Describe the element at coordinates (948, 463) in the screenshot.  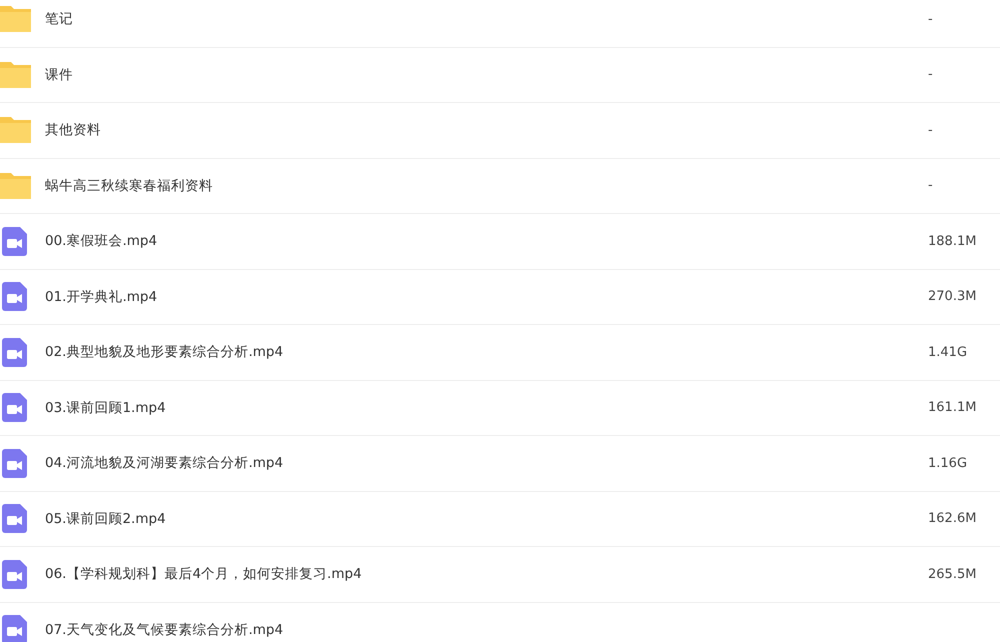
I see `file-size: 1.16G` at that location.